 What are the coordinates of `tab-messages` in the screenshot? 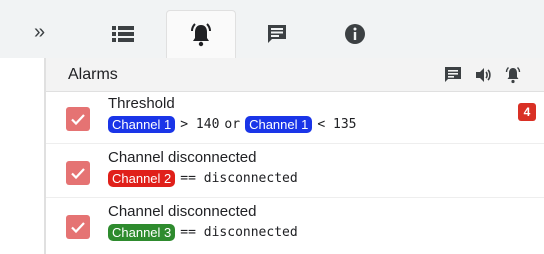 It's located at (277, 34).